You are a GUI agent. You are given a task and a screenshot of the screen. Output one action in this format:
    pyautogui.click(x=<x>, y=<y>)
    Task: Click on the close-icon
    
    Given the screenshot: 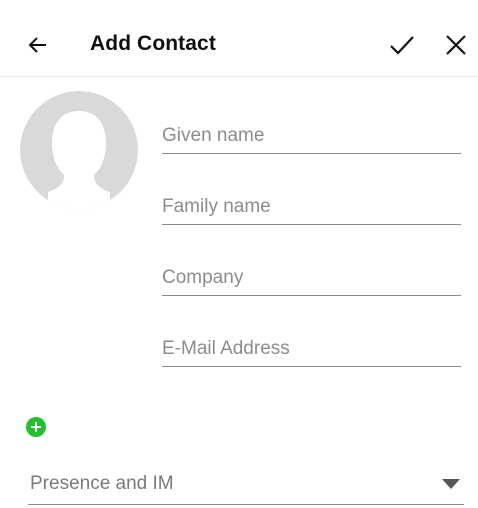 What is the action you would take?
    pyautogui.click(x=456, y=45)
    